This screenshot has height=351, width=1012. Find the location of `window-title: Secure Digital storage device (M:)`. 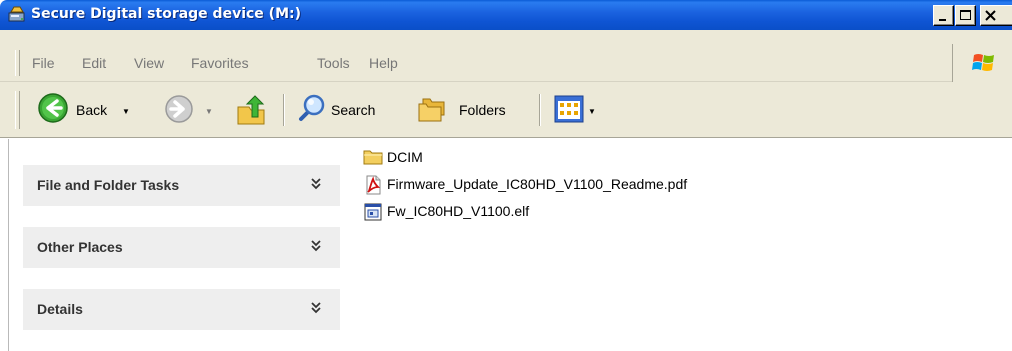

window-title: Secure Digital storage device (M:) is located at coordinates (166, 14).